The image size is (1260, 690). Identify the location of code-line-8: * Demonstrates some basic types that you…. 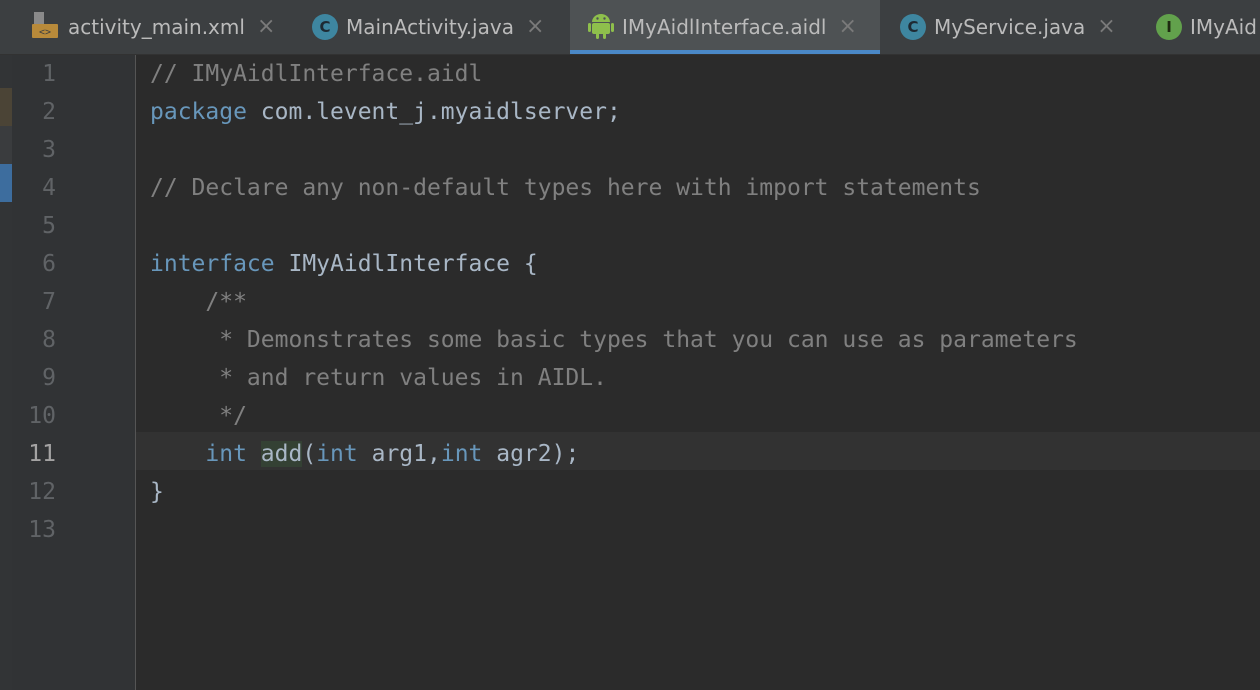
(614, 340).